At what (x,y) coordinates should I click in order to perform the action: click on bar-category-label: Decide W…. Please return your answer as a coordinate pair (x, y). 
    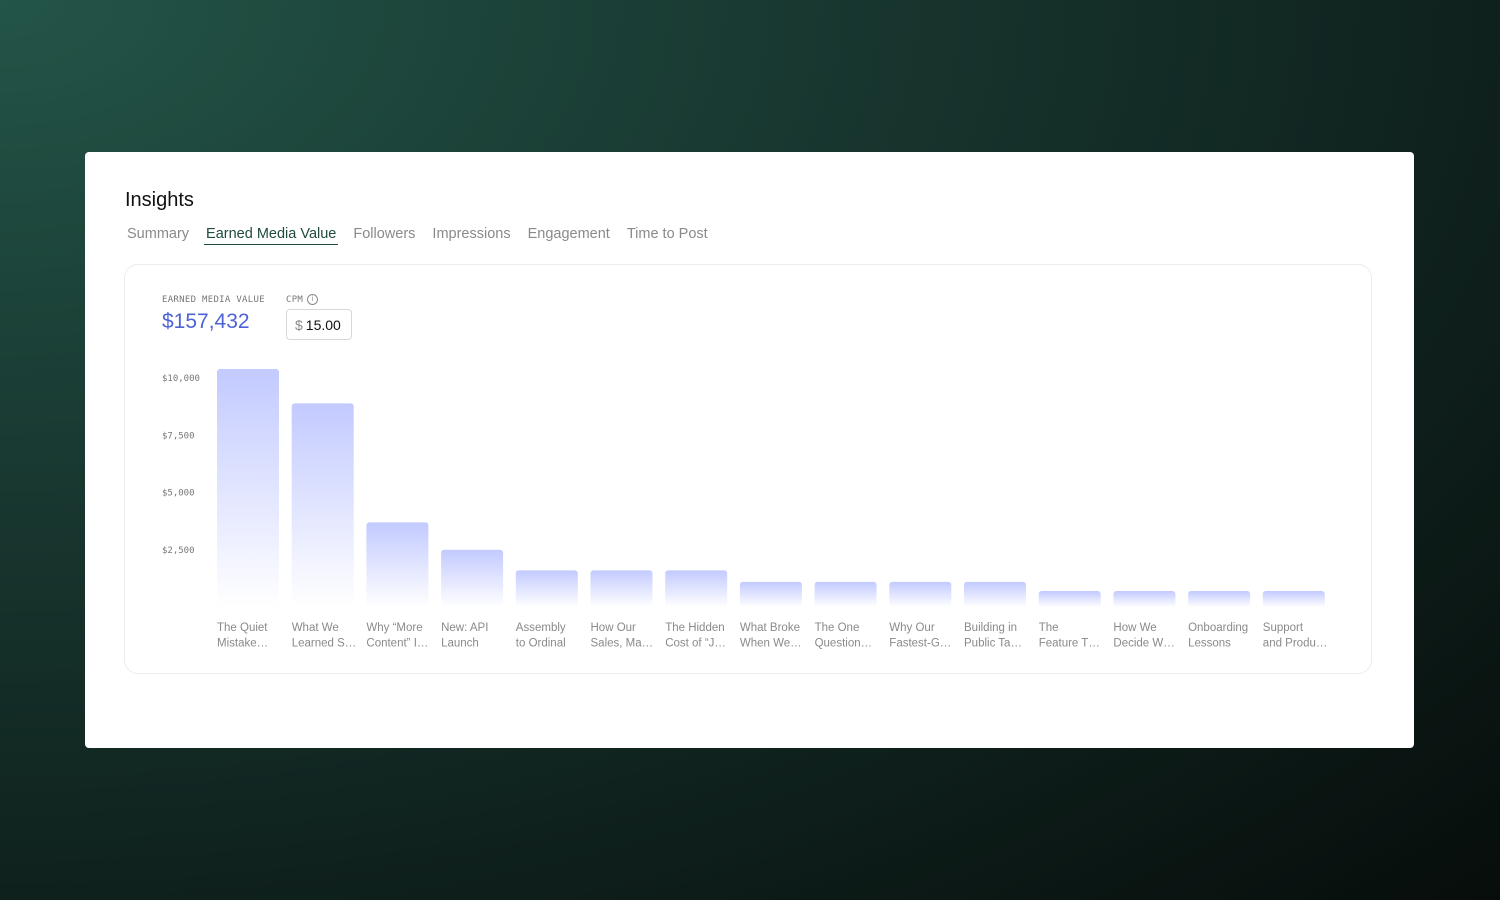
    Looking at the image, I should click on (1143, 644).